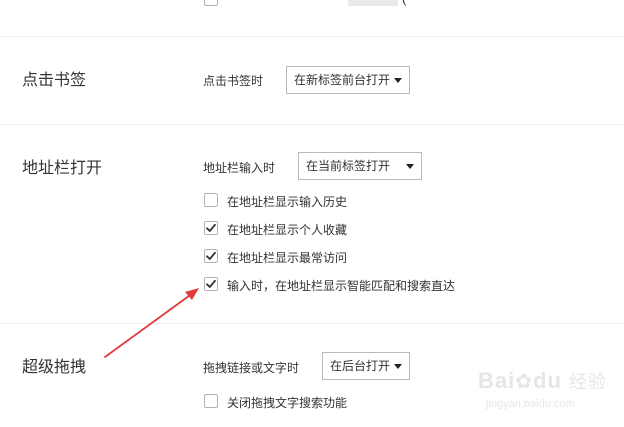 The width and height of the screenshot is (624, 427). What do you see at coordinates (211, 3) in the screenshot?
I see `top-checkbox` at bounding box center [211, 3].